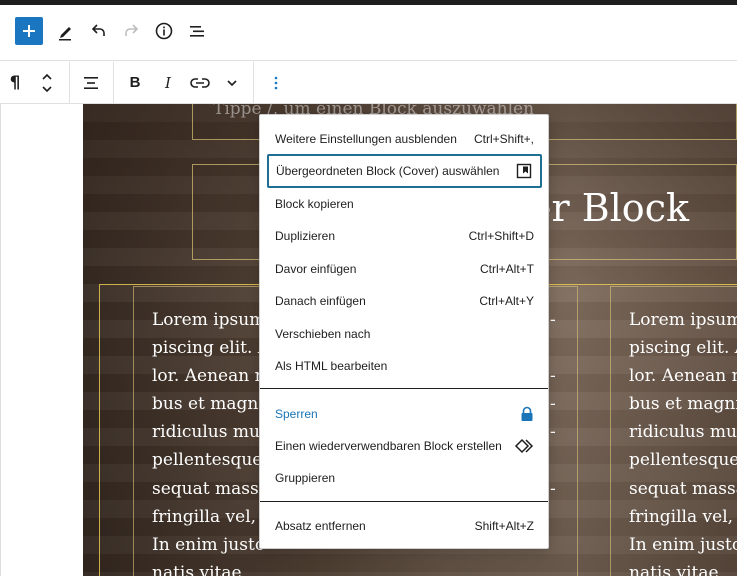 The image size is (737, 576). What do you see at coordinates (506, 301) in the screenshot?
I see `menu-item-shortcut: Ctrl+Alt+Y` at bounding box center [506, 301].